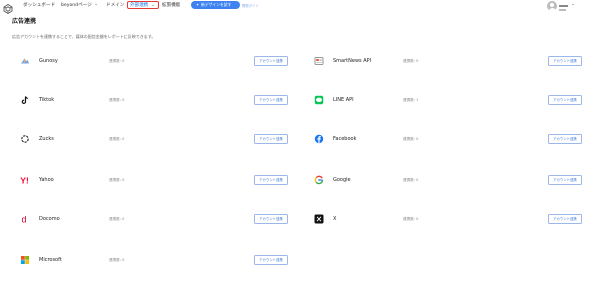 This screenshot has width=600, height=291. I want to click on svg-text: d, so click(24, 219).